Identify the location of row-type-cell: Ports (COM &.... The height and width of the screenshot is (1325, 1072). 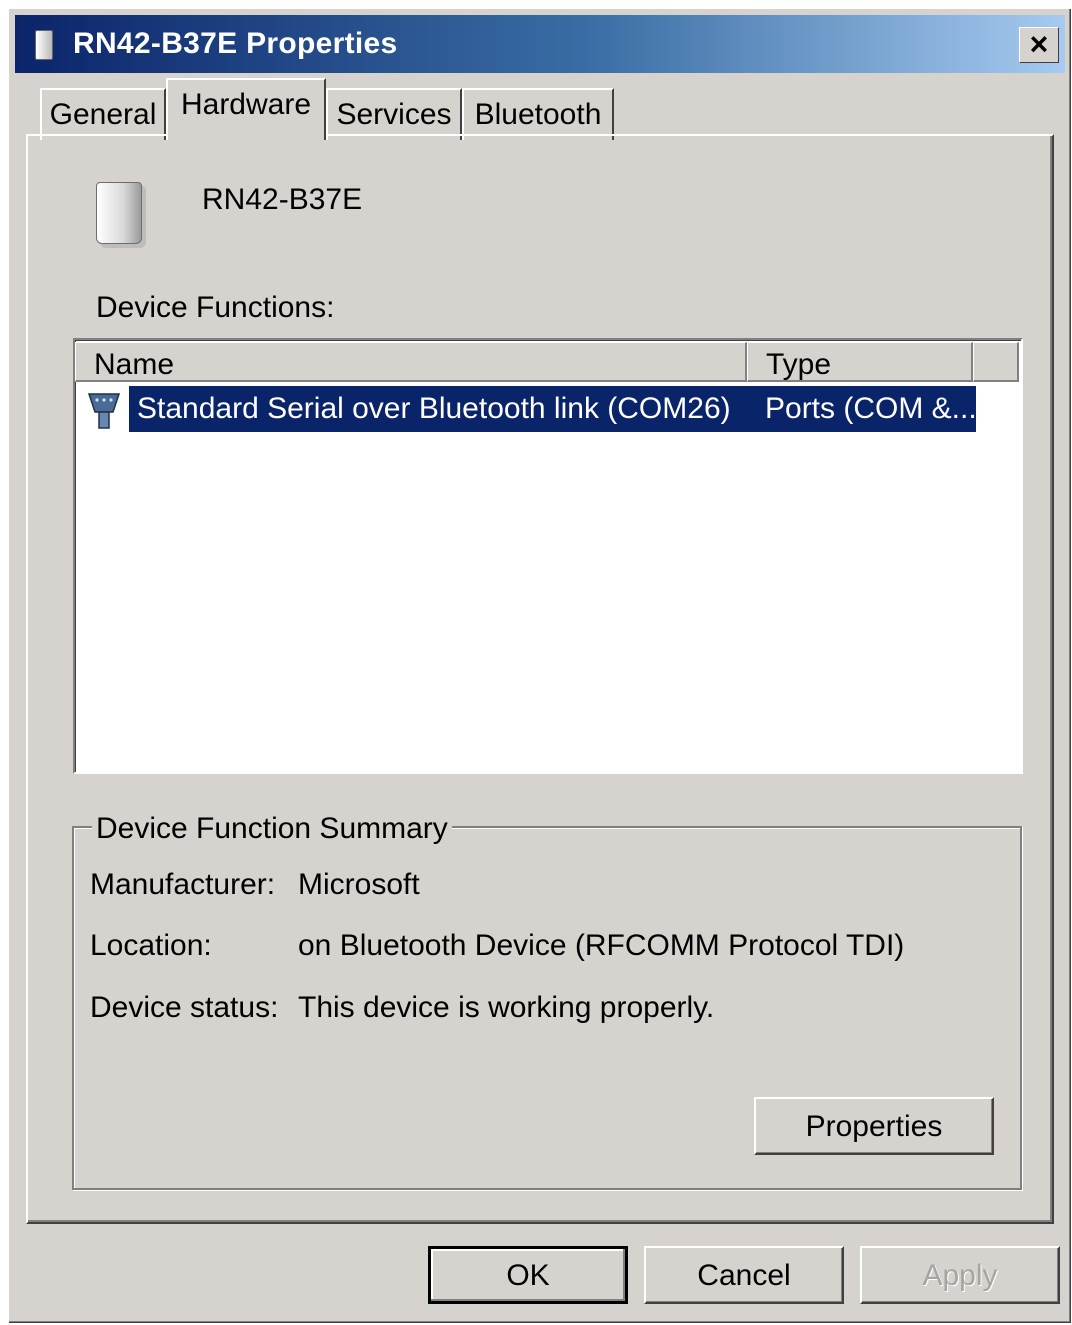
(871, 408).